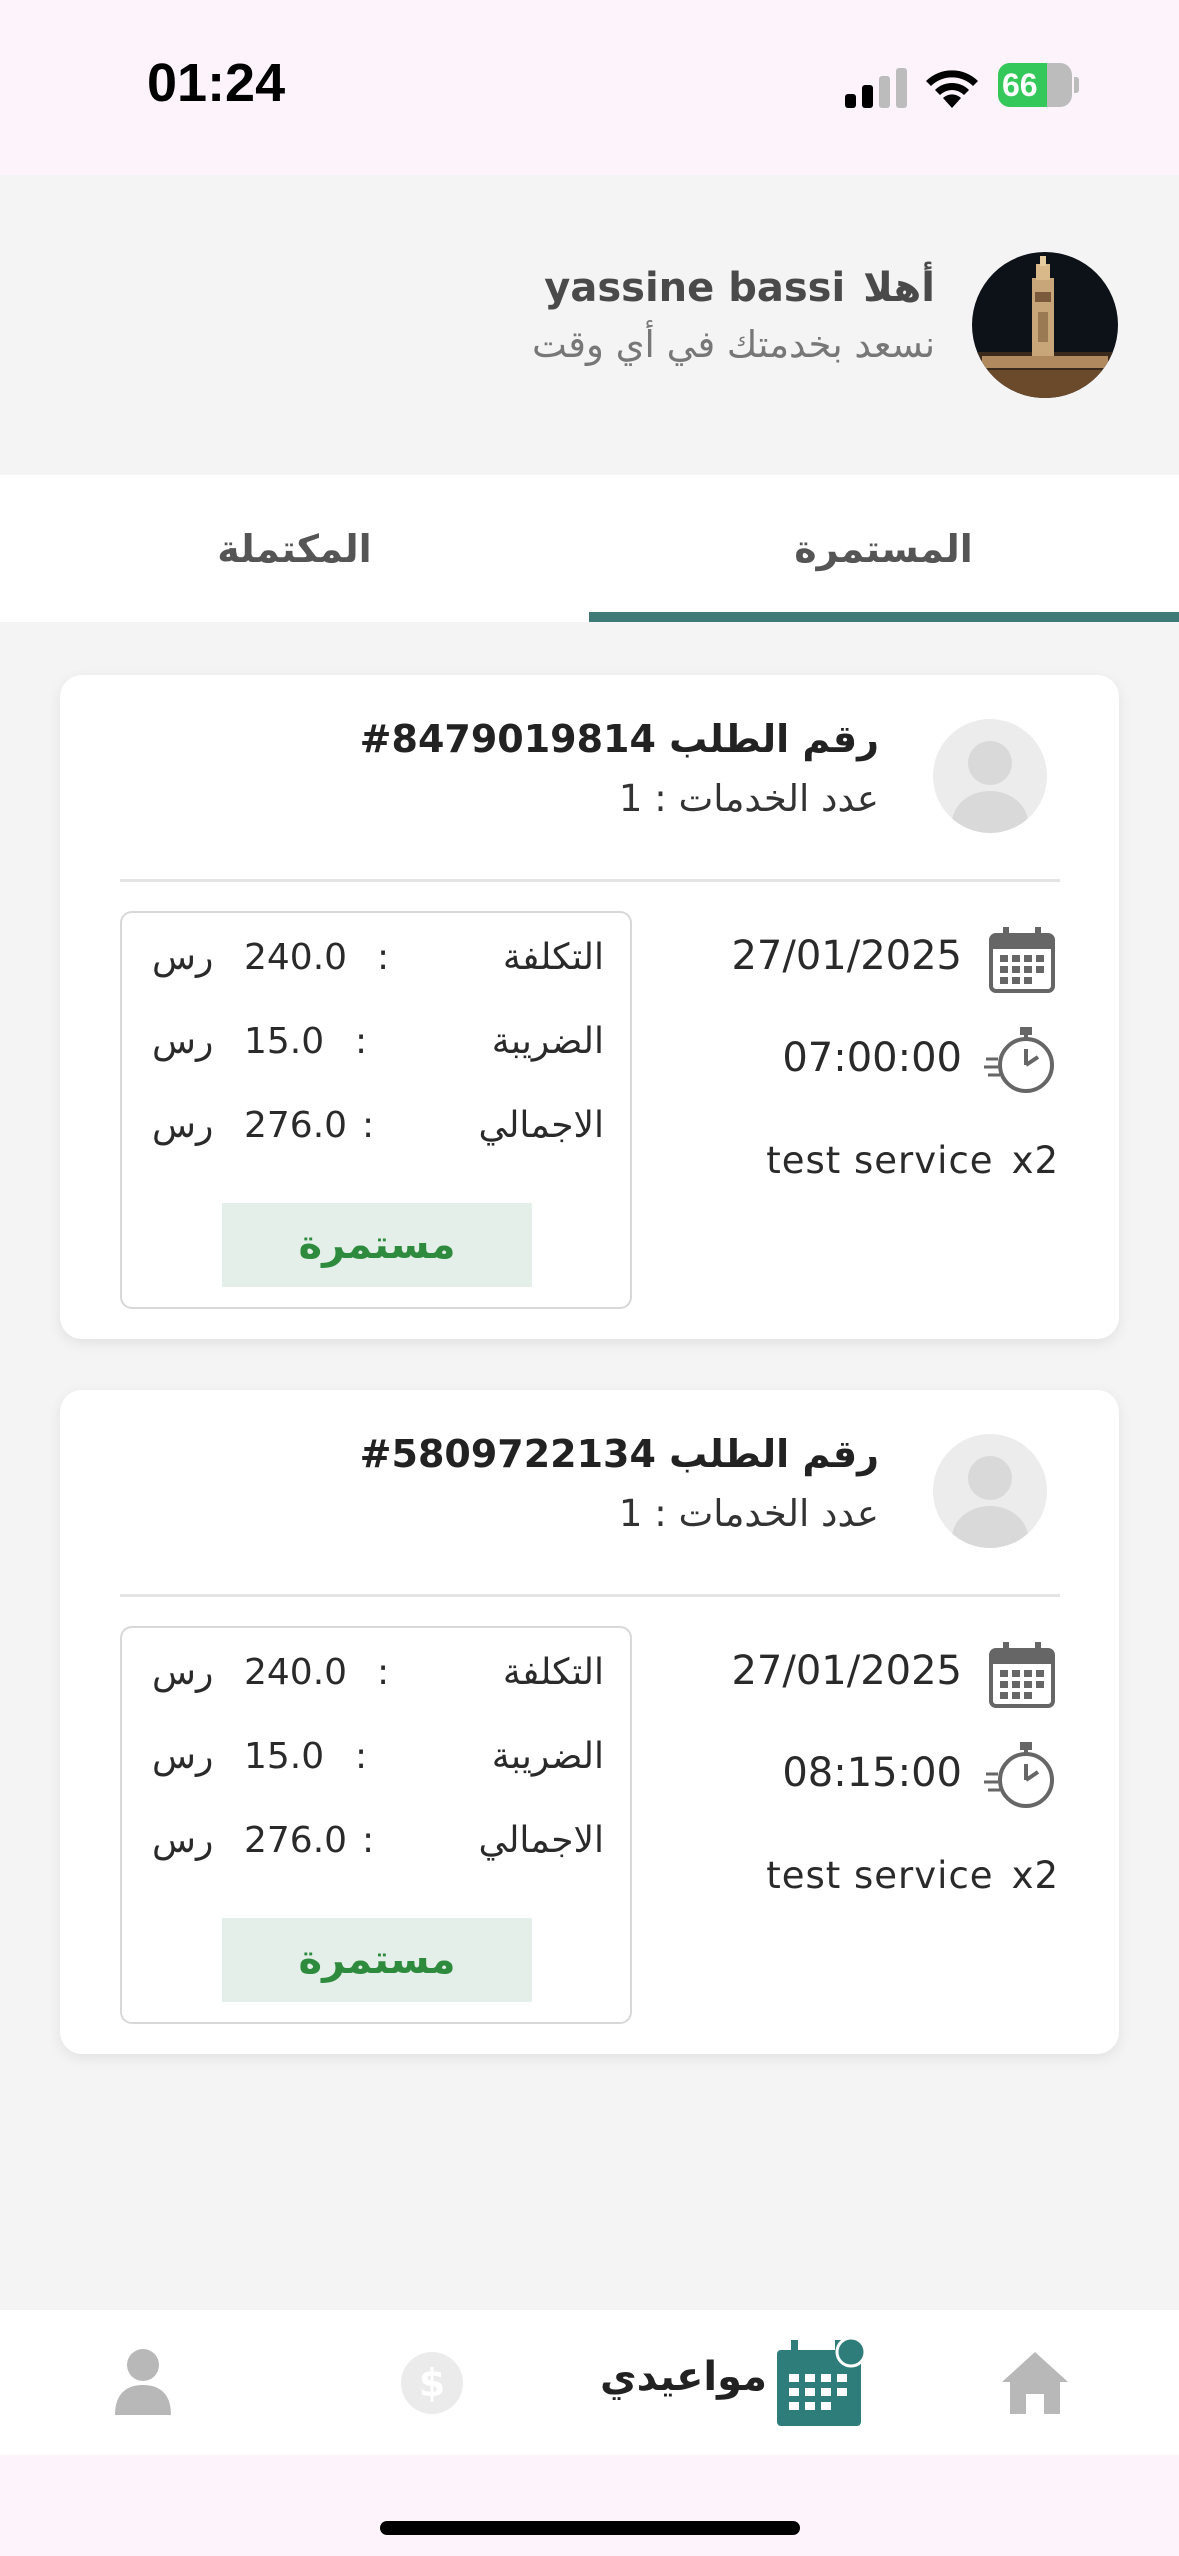  What do you see at coordinates (1020, 85) in the screenshot?
I see `battery-level: 66` at bounding box center [1020, 85].